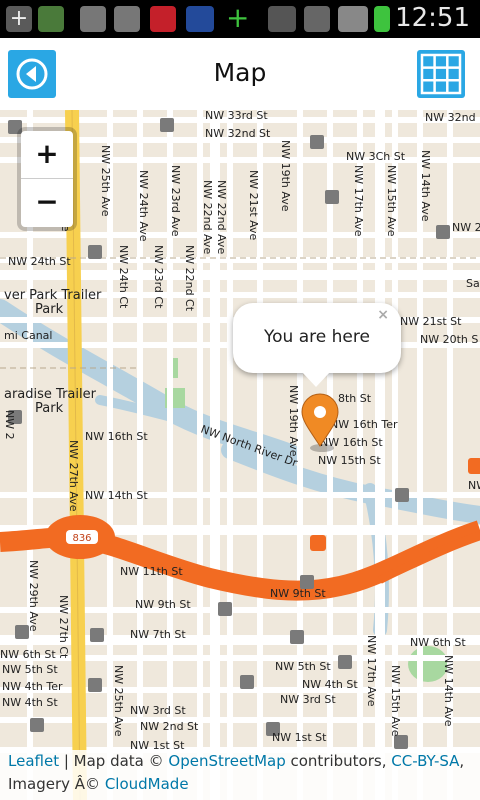 This screenshot has height=800, width=480. What do you see at coordinates (474, 485) in the screenshot?
I see `street-label: NW 14` at bounding box center [474, 485].